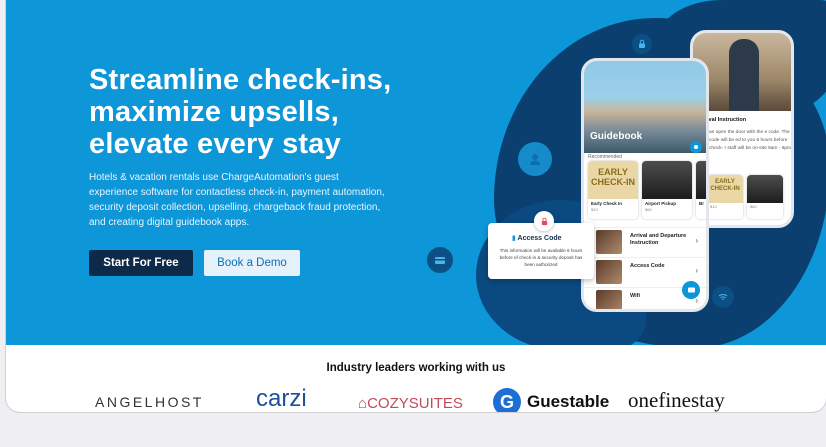 The image size is (826, 447). What do you see at coordinates (725, 197) in the screenshot?
I see `mini-early-card: EARLY CHECK-IN $10` at bounding box center [725, 197].